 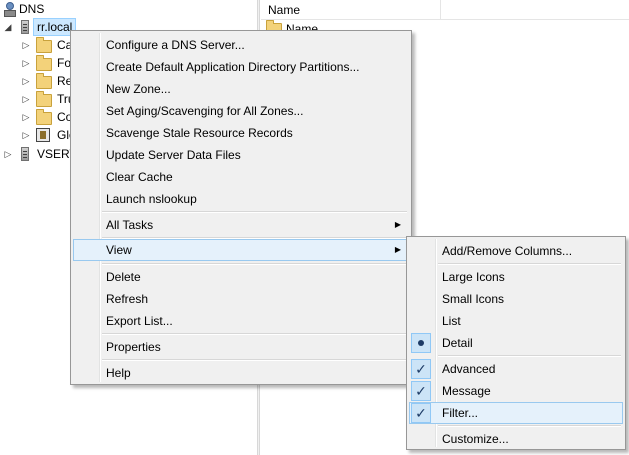 I want to click on menu-item-properties: Properties, so click(x=241, y=347).